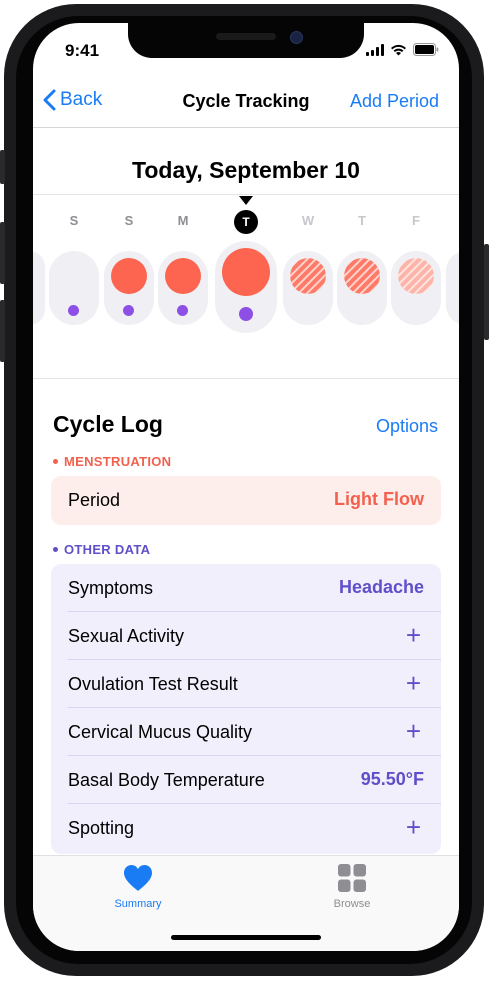 The width and height of the screenshot is (489, 982). I want to click on tab-browse-label: Browse, so click(352, 904).